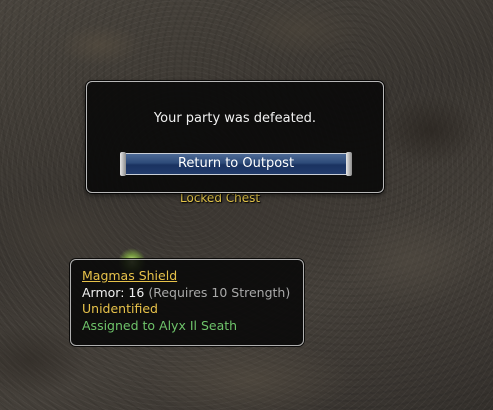 The image size is (493, 410). What do you see at coordinates (220, 198) in the screenshot?
I see `locked-chest-label: Locked Chest` at bounding box center [220, 198].